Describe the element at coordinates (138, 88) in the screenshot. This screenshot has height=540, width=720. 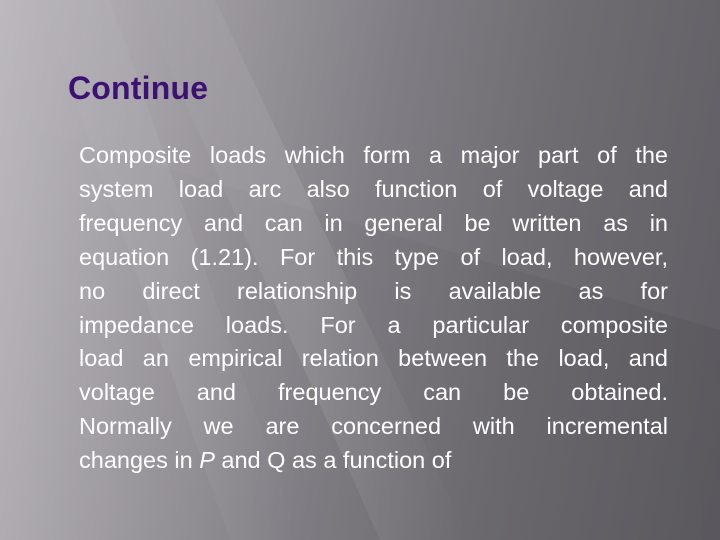
I see `slide-title: Continue` at that location.